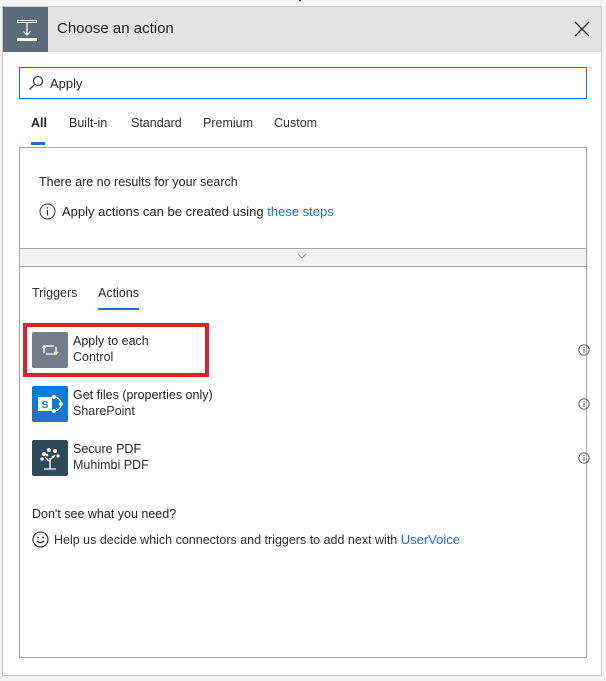 The height and width of the screenshot is (681, 606). I want to click on search-box, so click(303, 83).